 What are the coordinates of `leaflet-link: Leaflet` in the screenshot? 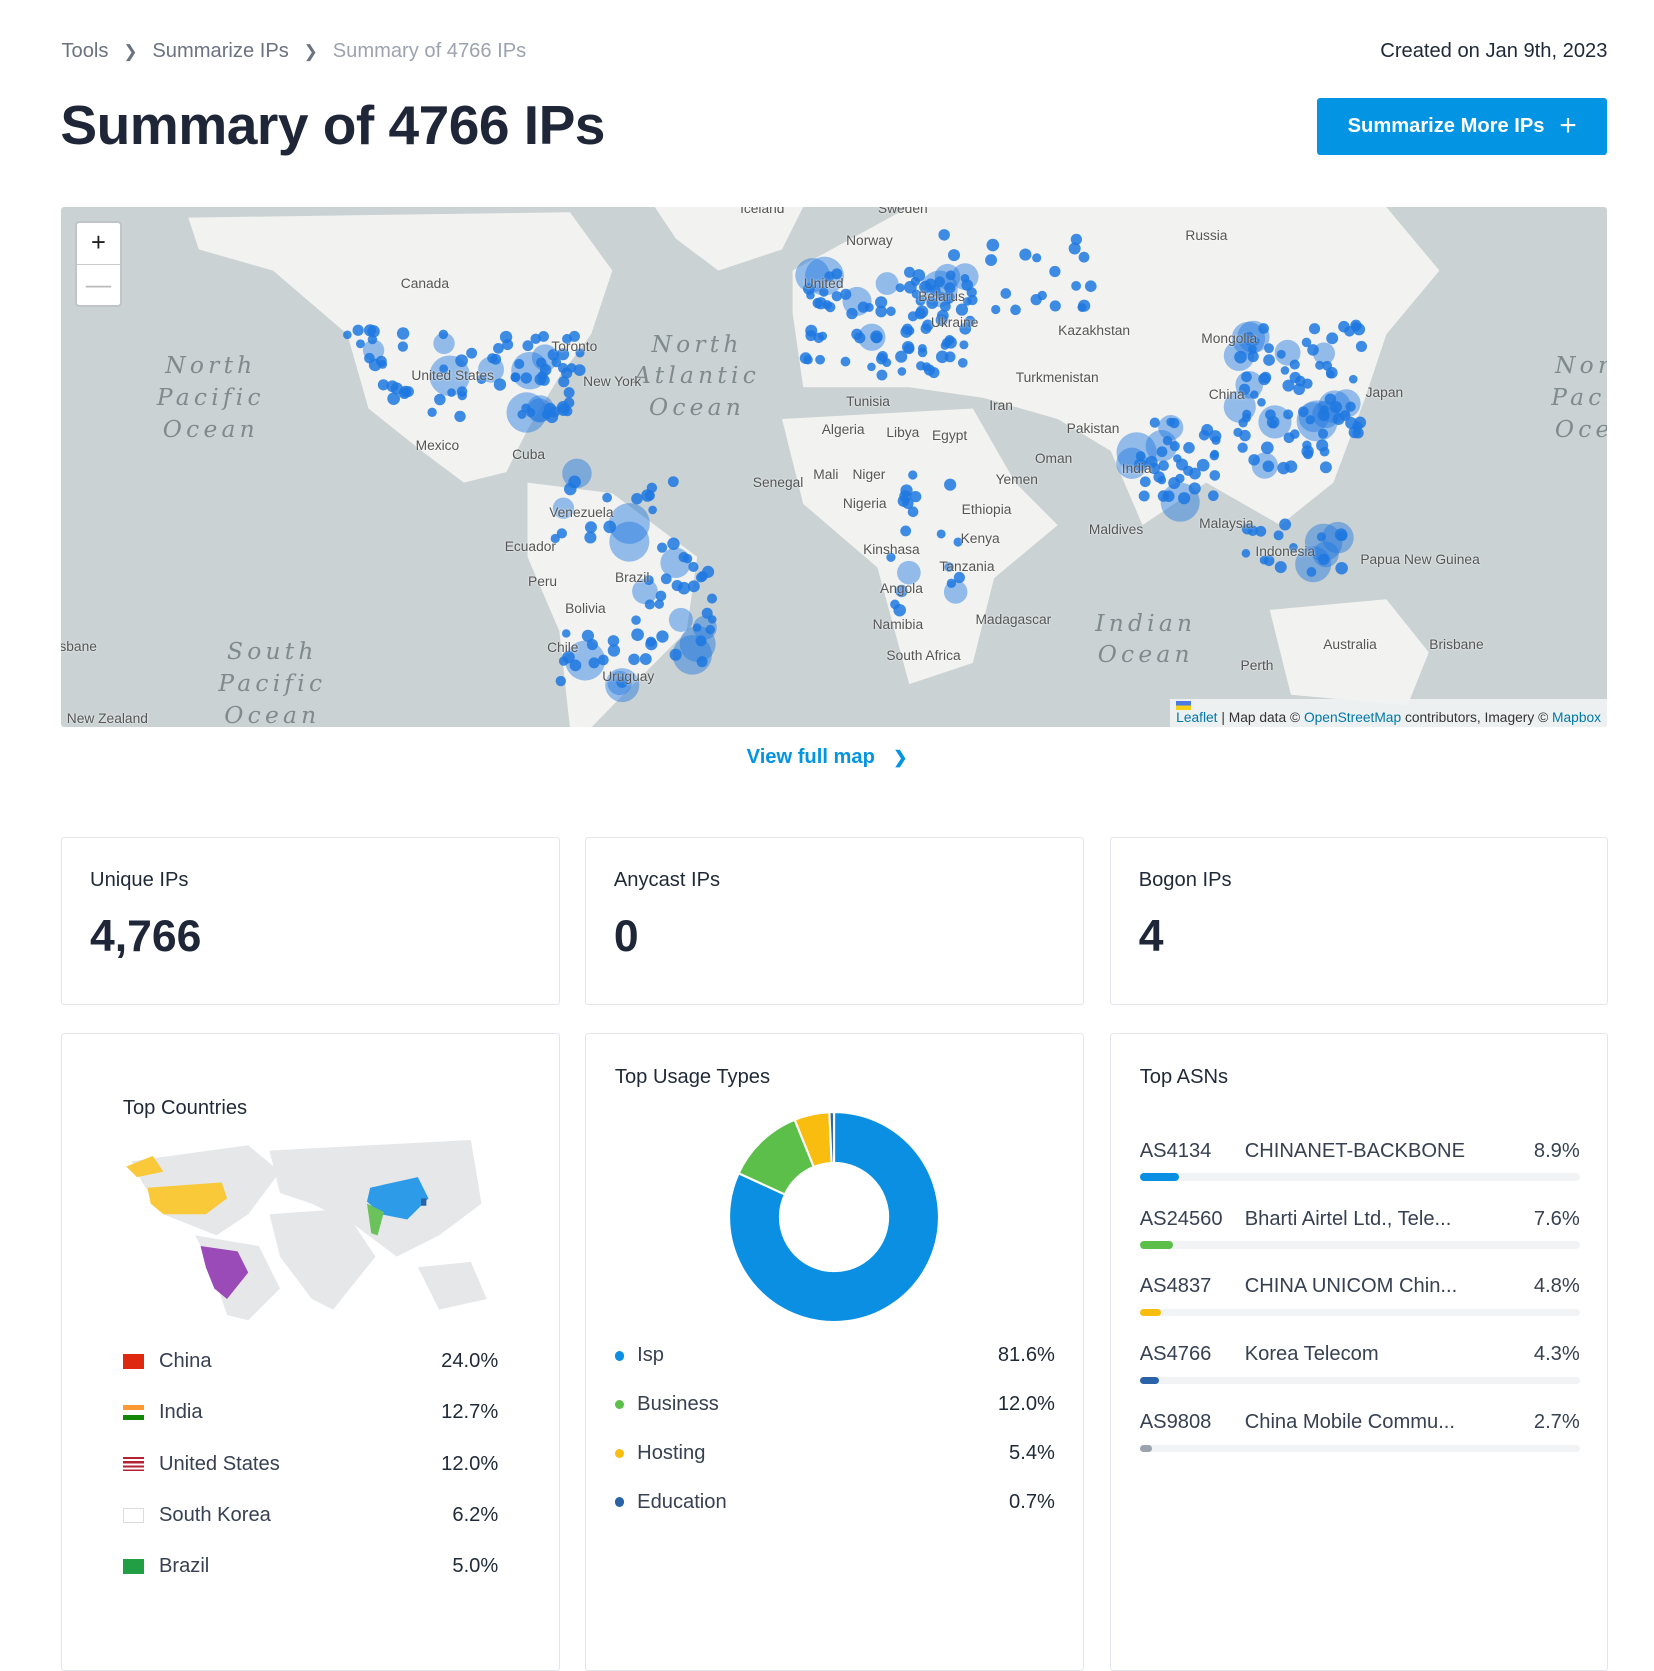 It's located at (1196, 717).